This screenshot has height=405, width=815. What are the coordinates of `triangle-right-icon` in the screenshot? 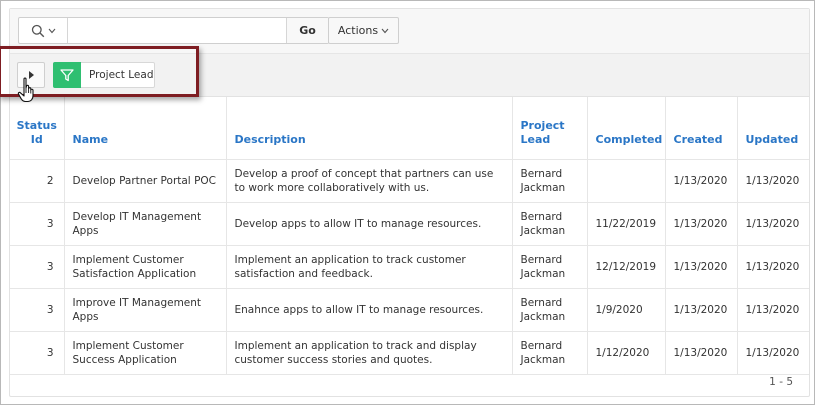 It's located at (31, 75).